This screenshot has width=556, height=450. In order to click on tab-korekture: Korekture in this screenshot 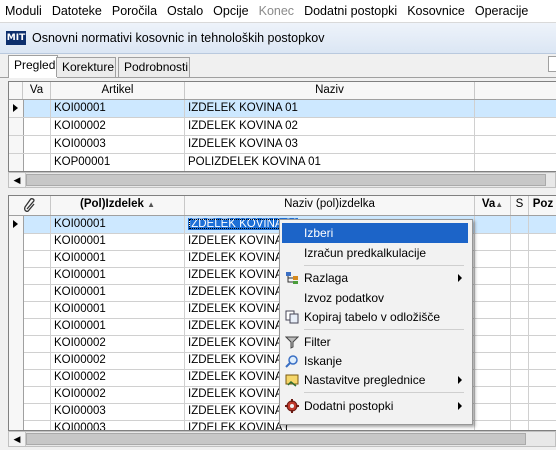, I will do `click(86, 67)`.